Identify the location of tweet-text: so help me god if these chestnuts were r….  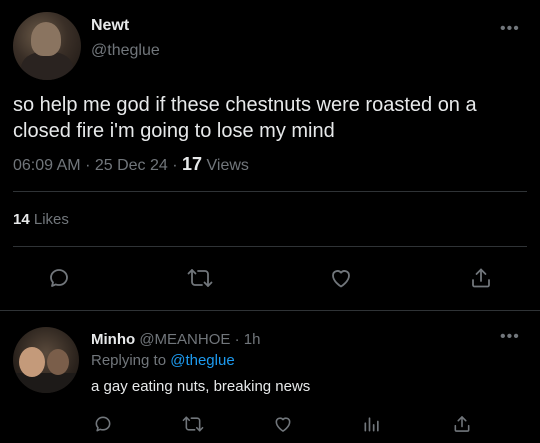
(245, 118).